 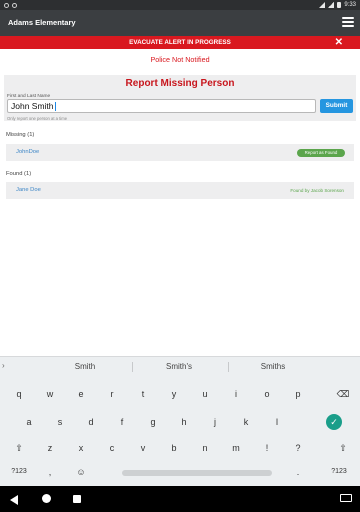 What do you see at coordinates (14, 500) in the screenshot?
I see `back-icon` at bounding box center [14, 500].